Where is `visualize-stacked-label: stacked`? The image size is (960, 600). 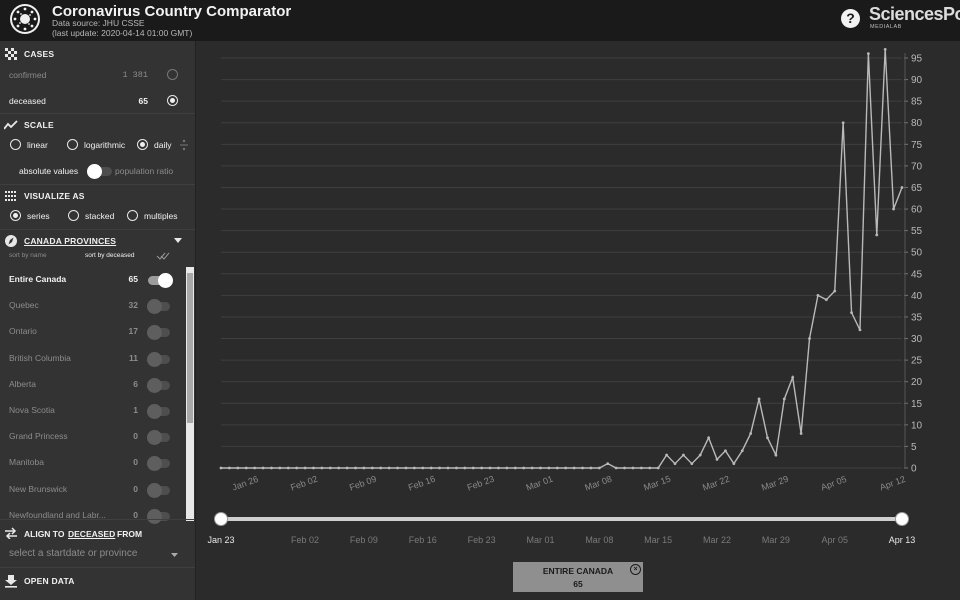 visualize-stacked-label: stacked is located at coordinates (99, 216).